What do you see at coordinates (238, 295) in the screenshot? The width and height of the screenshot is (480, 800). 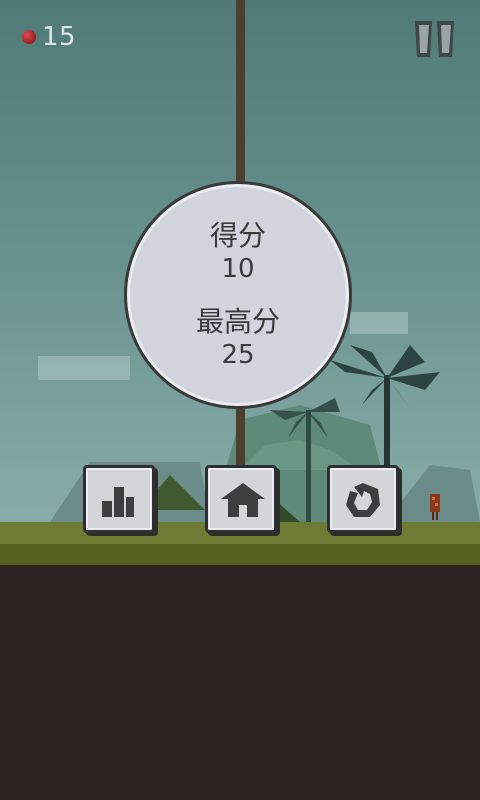 I see `scoreboard-panel: 得分 10 最高分 25` at bounding box center [238, 295].